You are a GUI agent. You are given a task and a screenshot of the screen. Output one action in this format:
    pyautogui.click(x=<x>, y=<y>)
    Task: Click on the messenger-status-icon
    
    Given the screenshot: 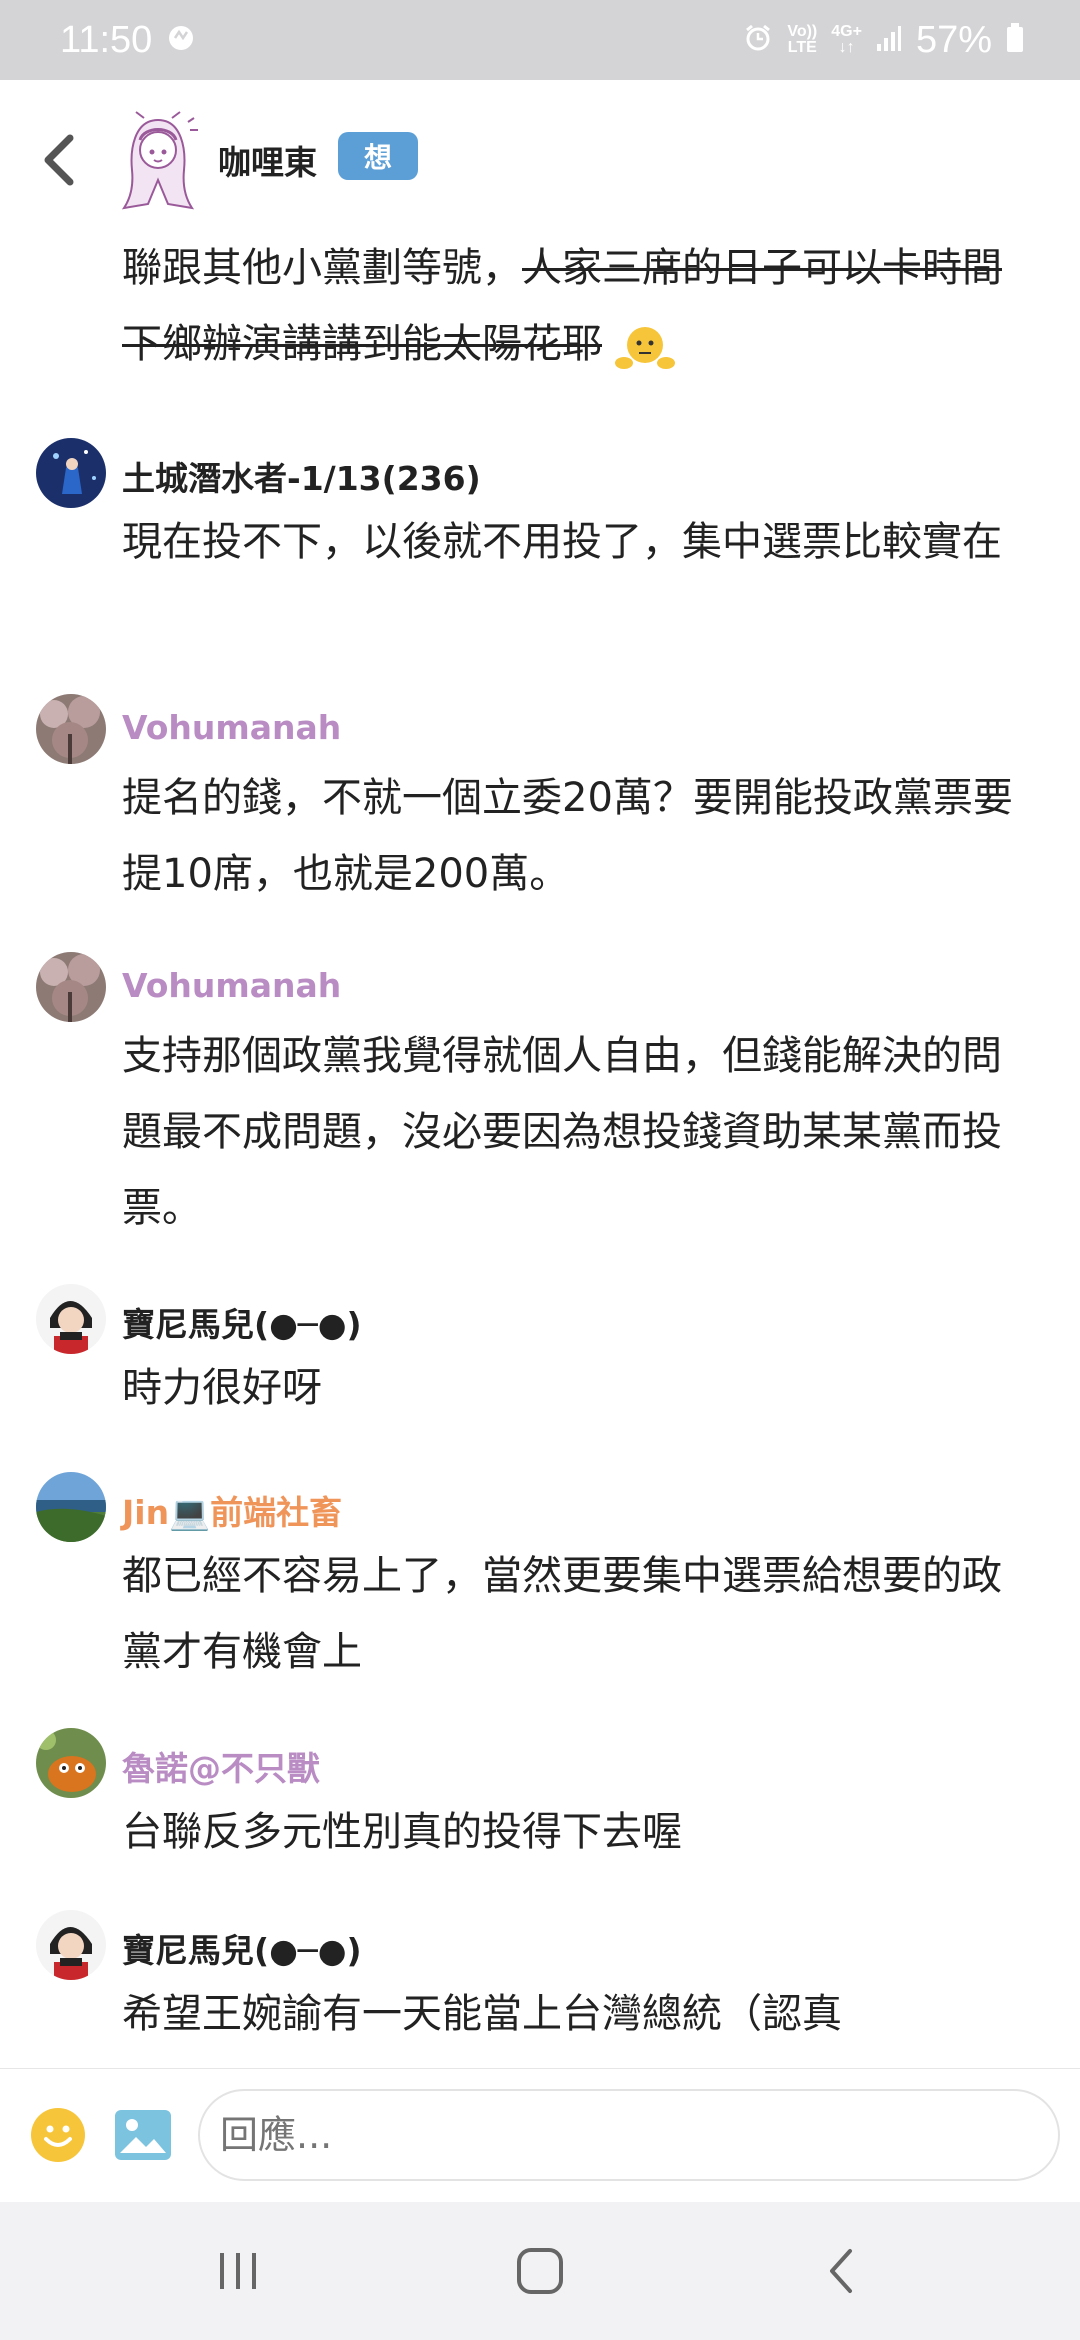 What is the action you would take?
    pyautogui.click(x=181, y=40)
    